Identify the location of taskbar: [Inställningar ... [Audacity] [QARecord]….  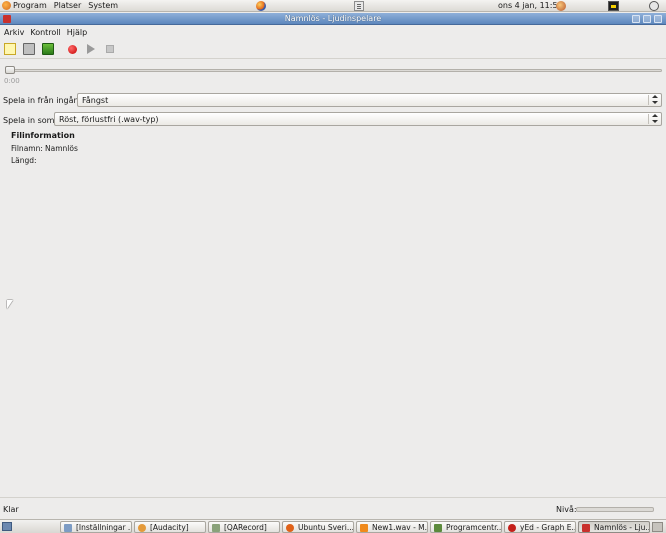
(333, 526).